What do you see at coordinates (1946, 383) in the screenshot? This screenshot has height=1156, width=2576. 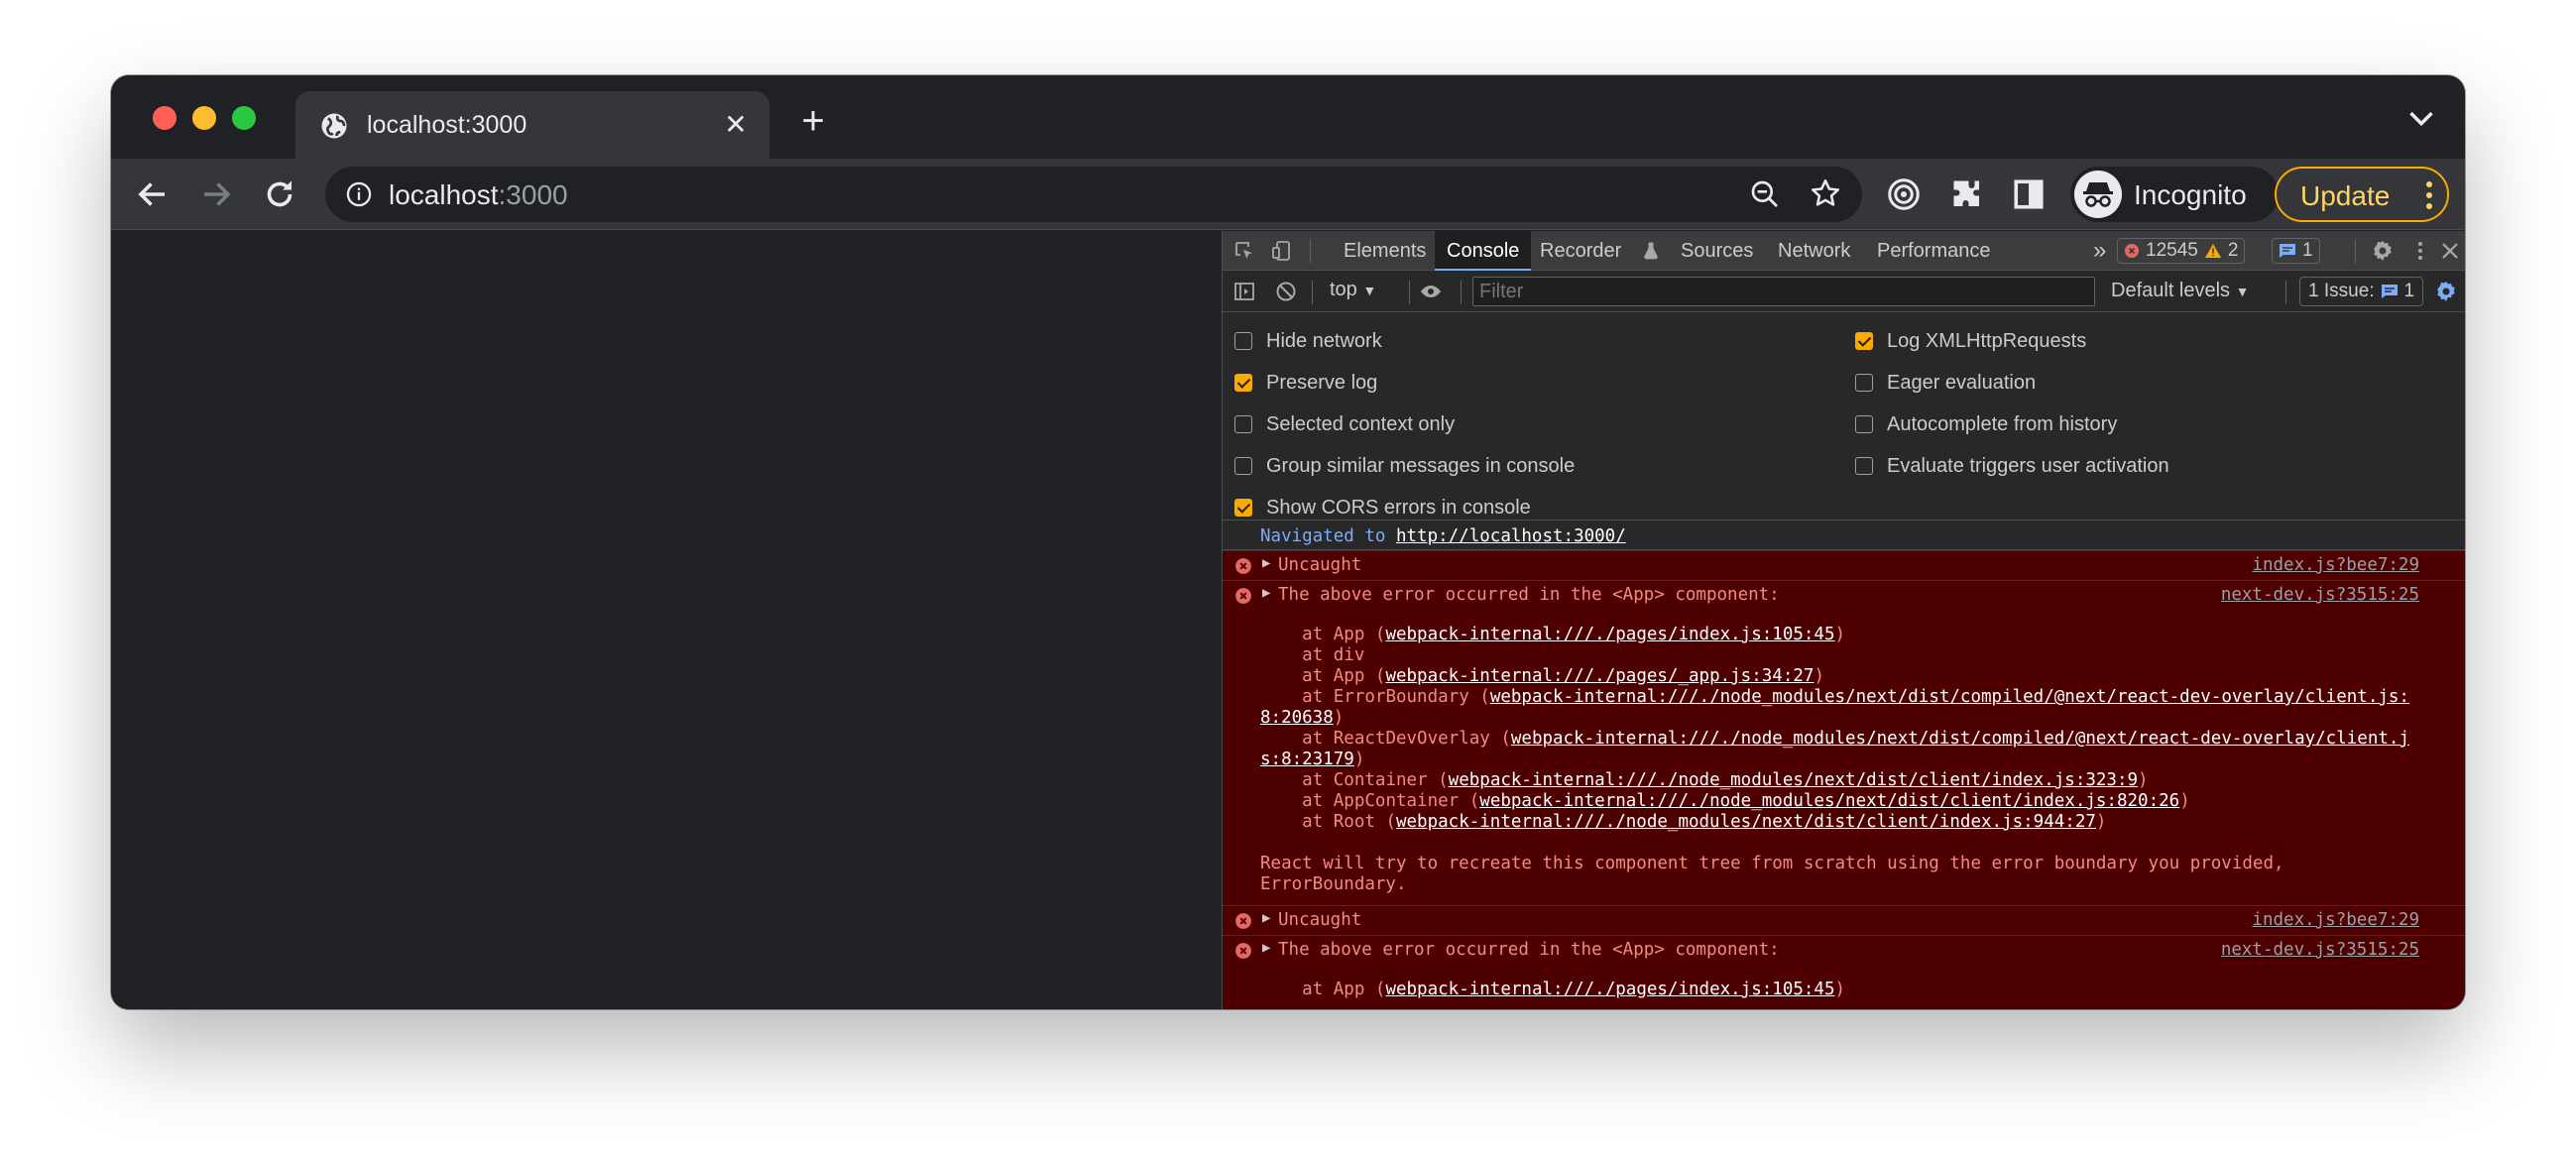 I see `option-eager-evaluation: Eager evaluation` at bounding box center [1946, 383].